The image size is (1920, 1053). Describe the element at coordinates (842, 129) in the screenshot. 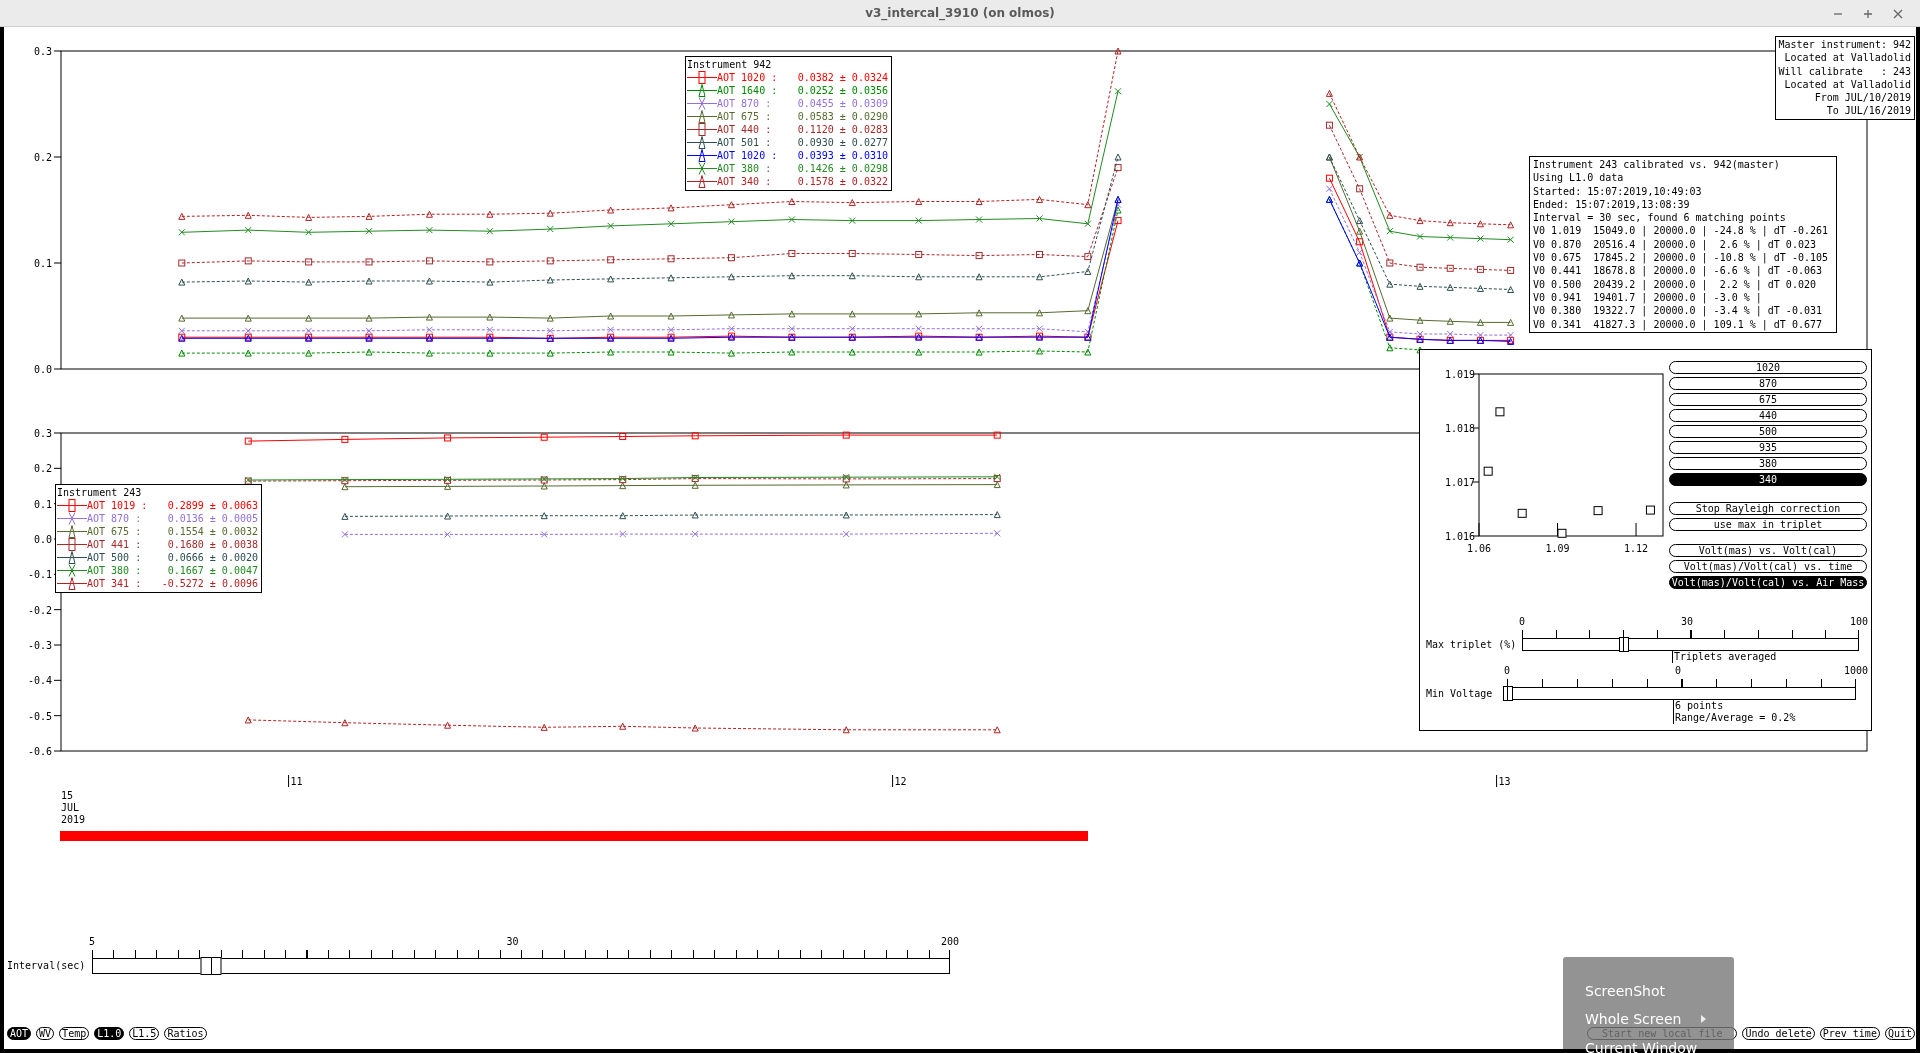

I see `legend-value: 0.1120 ± 0.0283` at that location.